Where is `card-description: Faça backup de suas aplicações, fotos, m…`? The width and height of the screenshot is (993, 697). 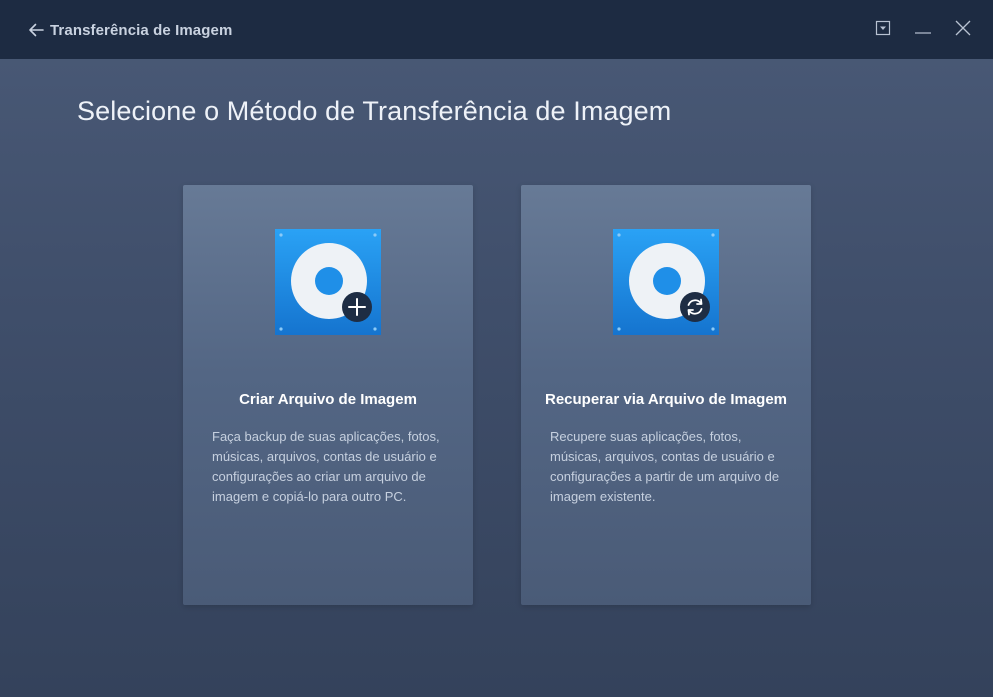 card-description: Faça backup de suas aplicações, fotos, m… is located at coordinates (326, 466).